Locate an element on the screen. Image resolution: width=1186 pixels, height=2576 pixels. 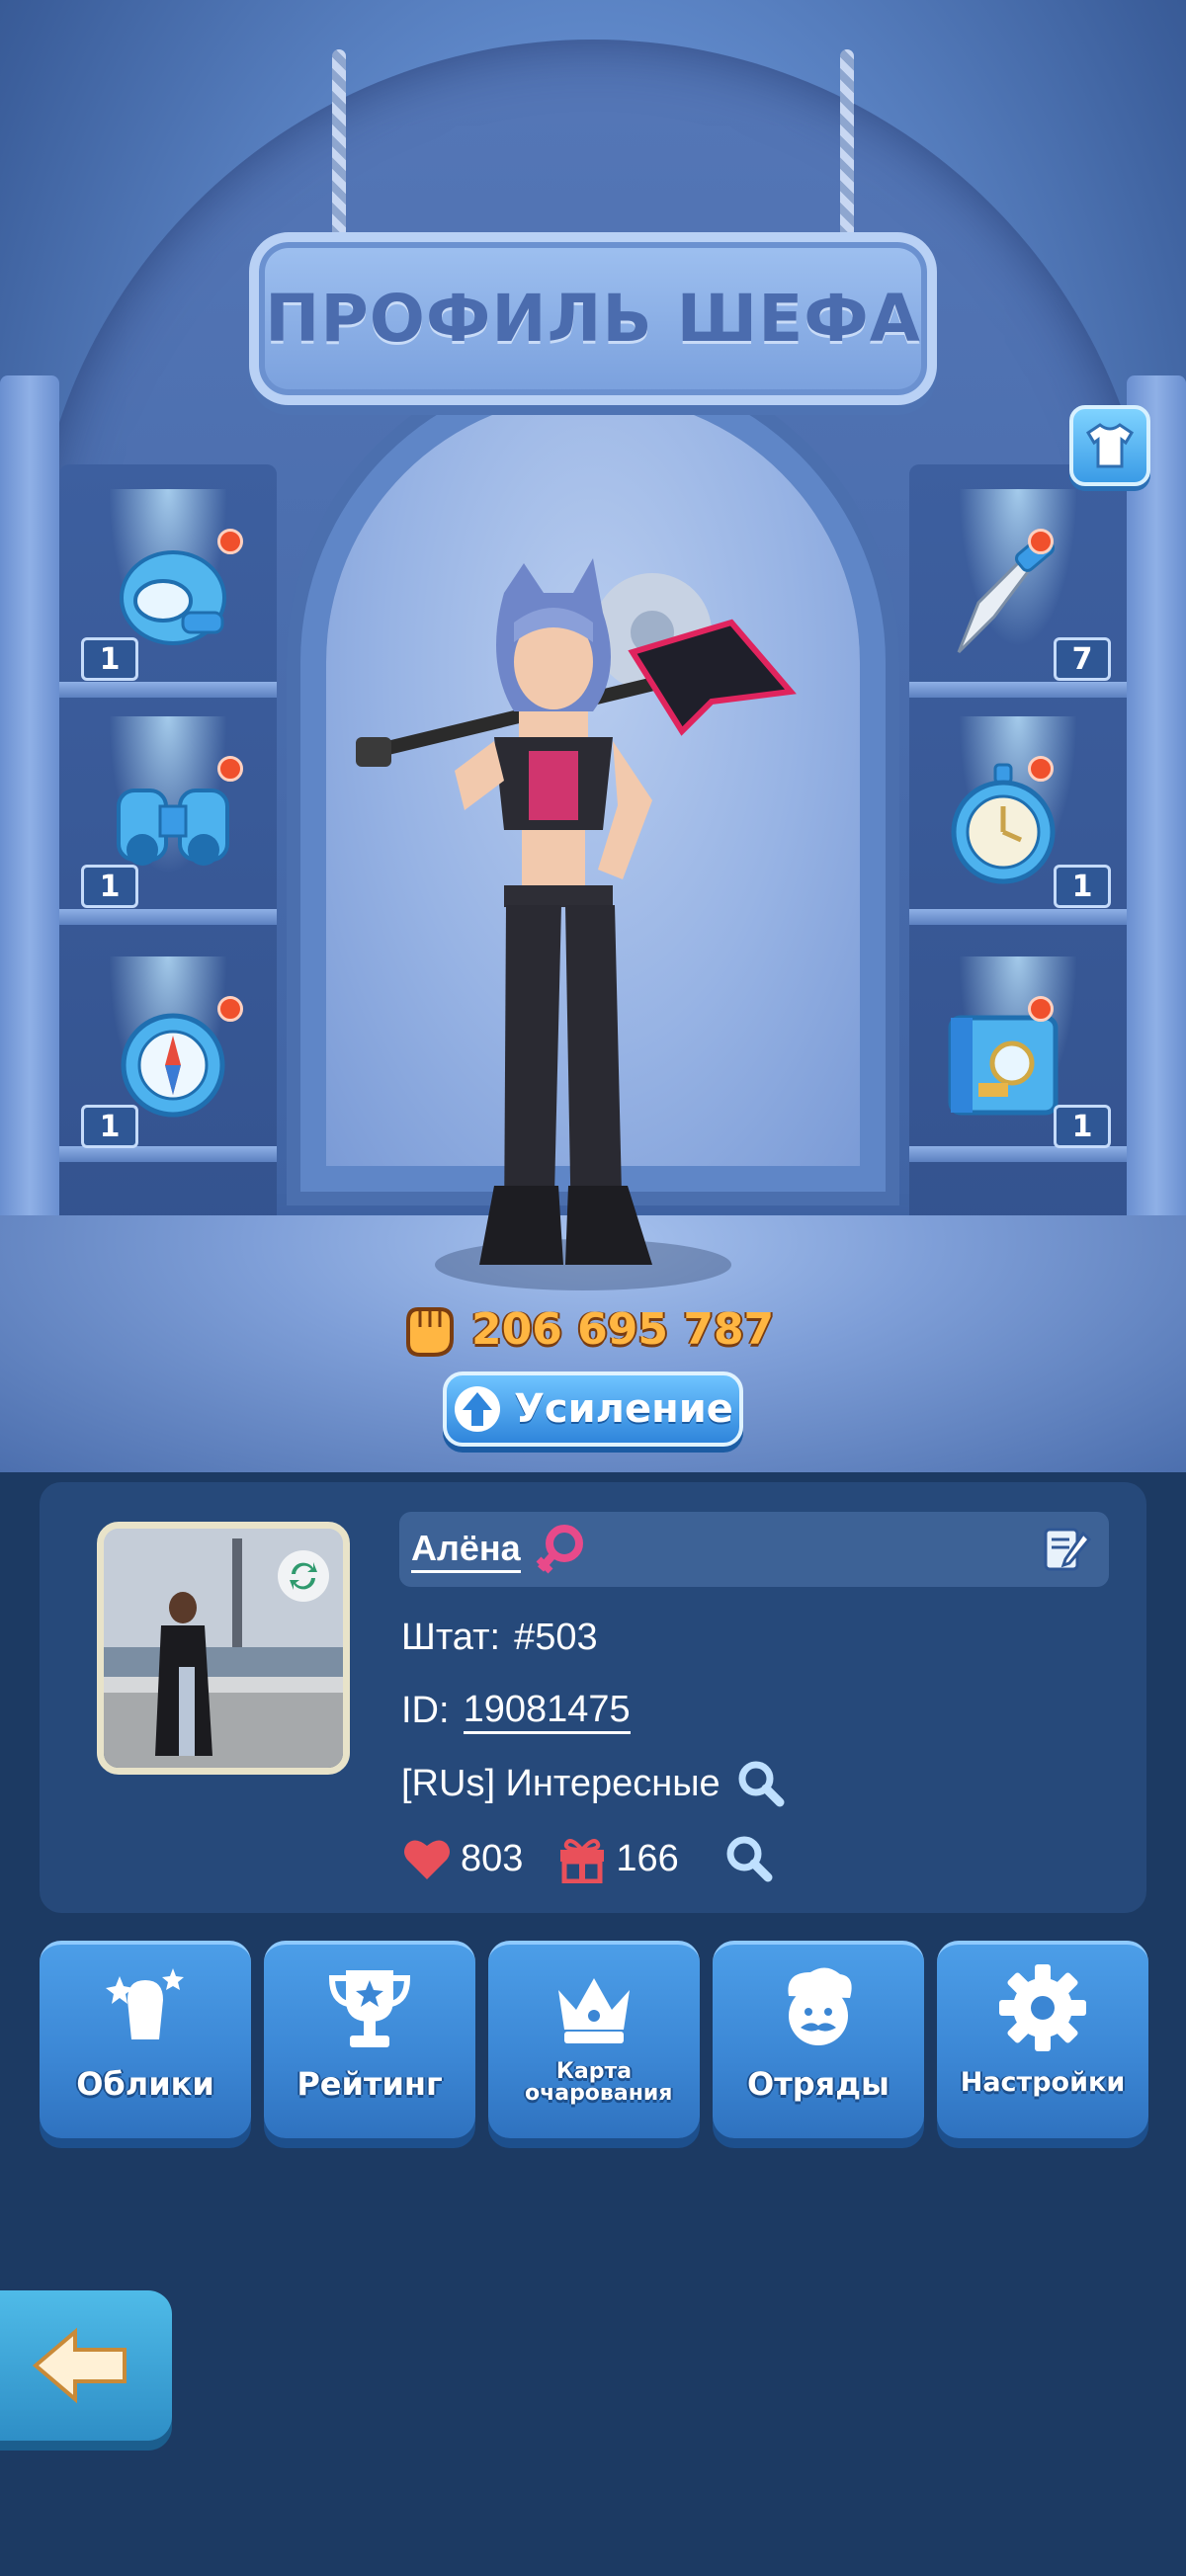
knife-icon is located at coordinates (1003, 596).